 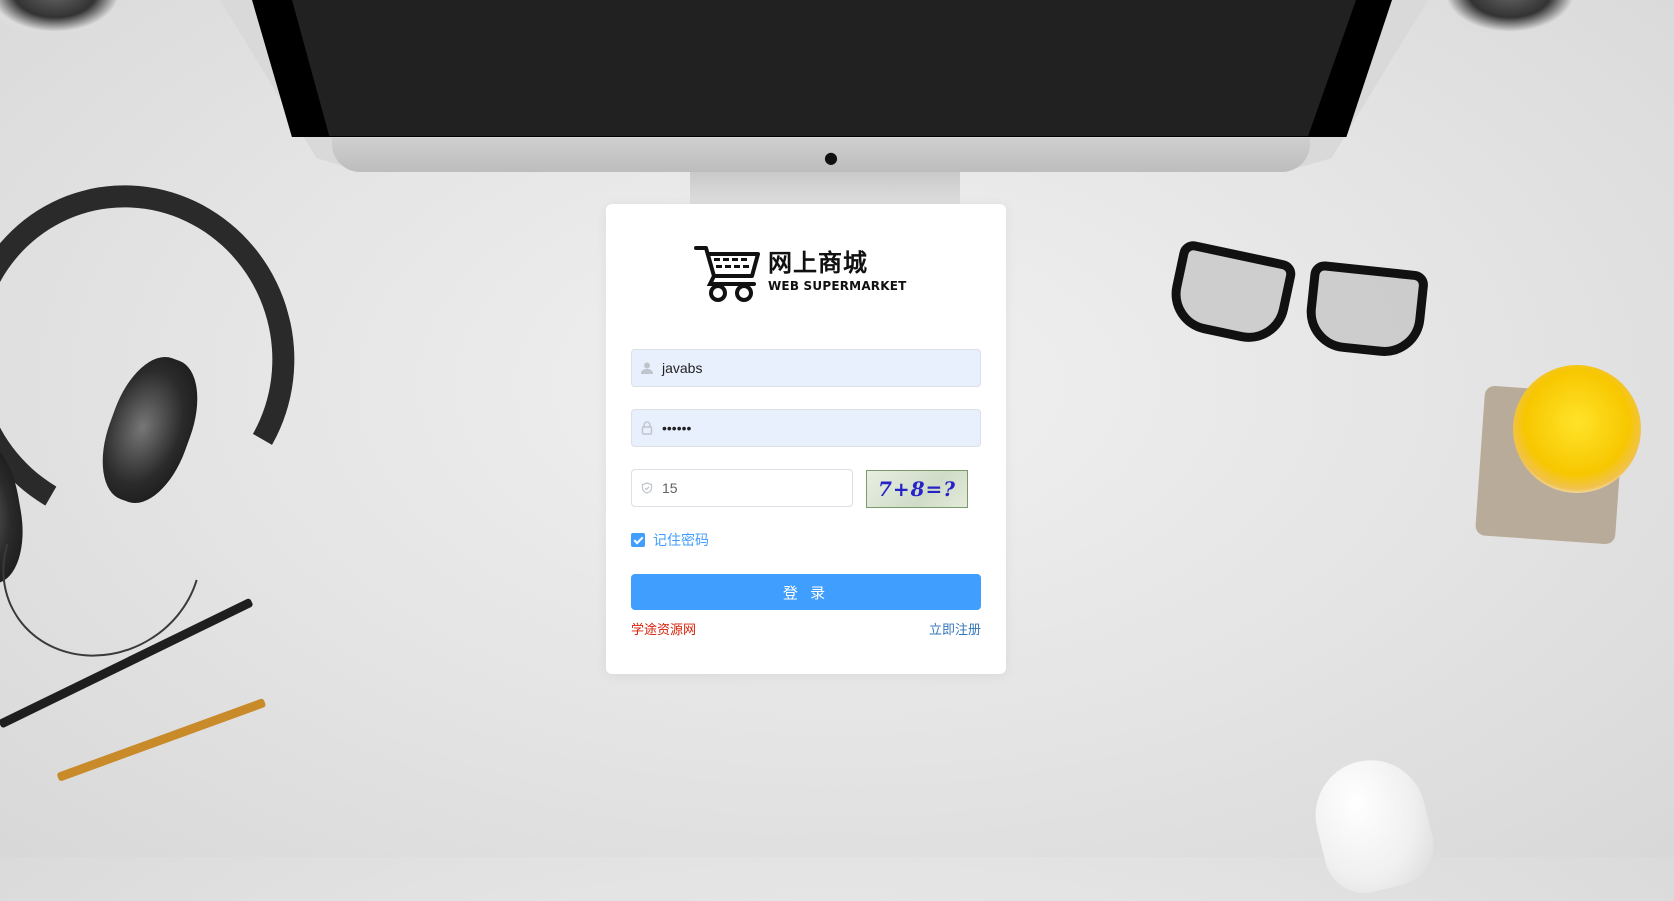 I want to click on resource-site-link: 学途资源网, so click(x=663, y=628).